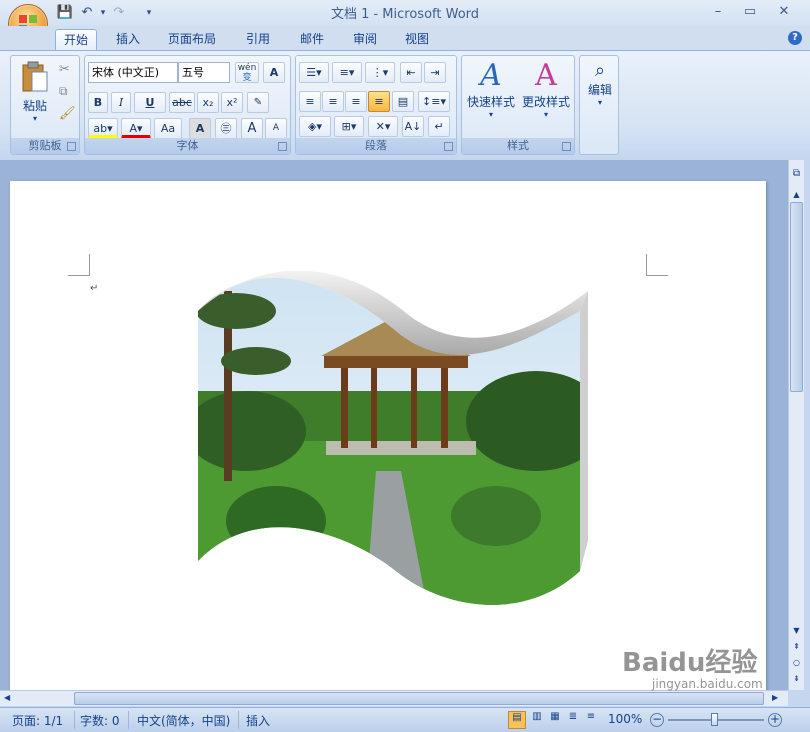 This screenshot has height=732, width=810. Describe the element at coordinates (150, 102) in the screenshot. I see `underline-button: U` at that location.